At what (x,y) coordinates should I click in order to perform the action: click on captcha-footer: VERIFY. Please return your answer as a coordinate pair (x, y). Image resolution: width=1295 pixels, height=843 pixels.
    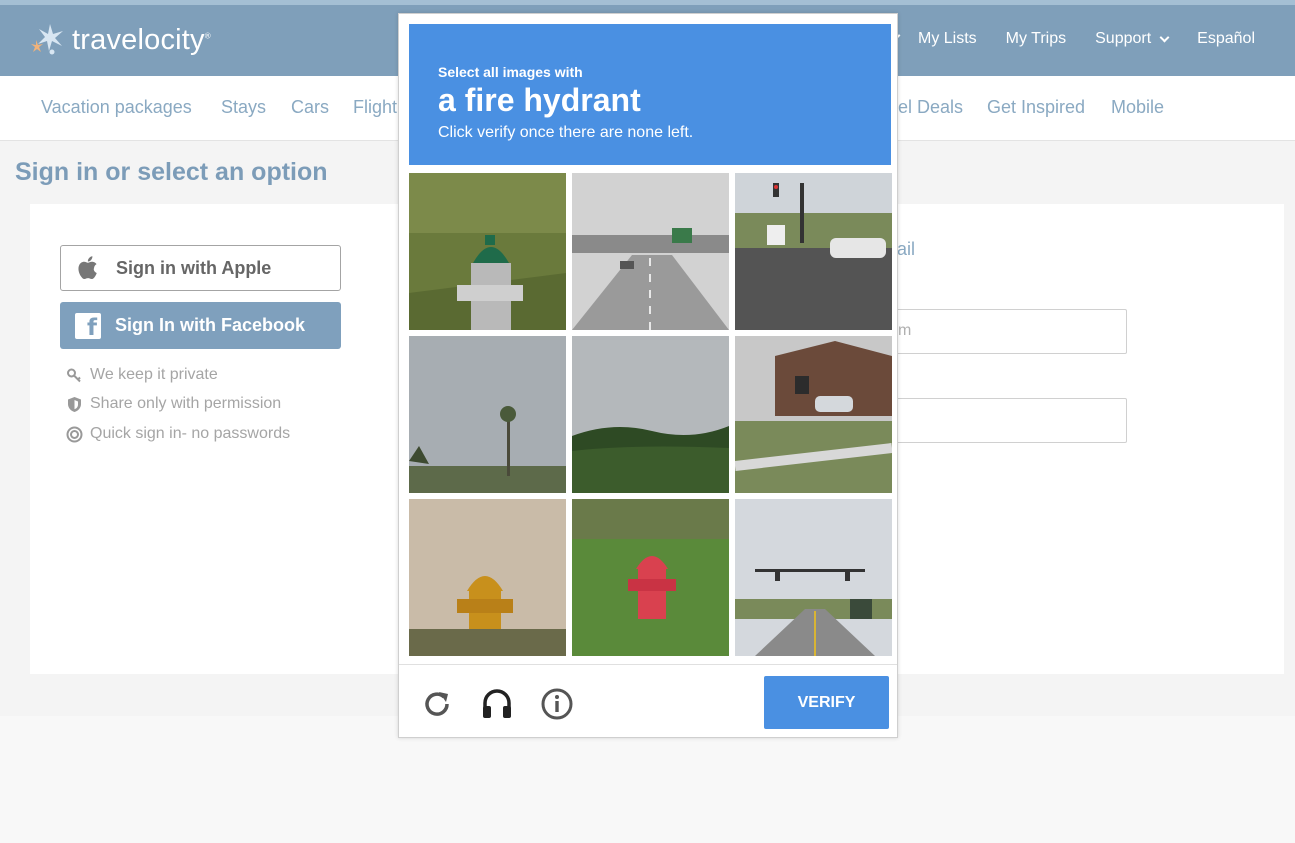
    Looking at the image, I should click on (648, 701).